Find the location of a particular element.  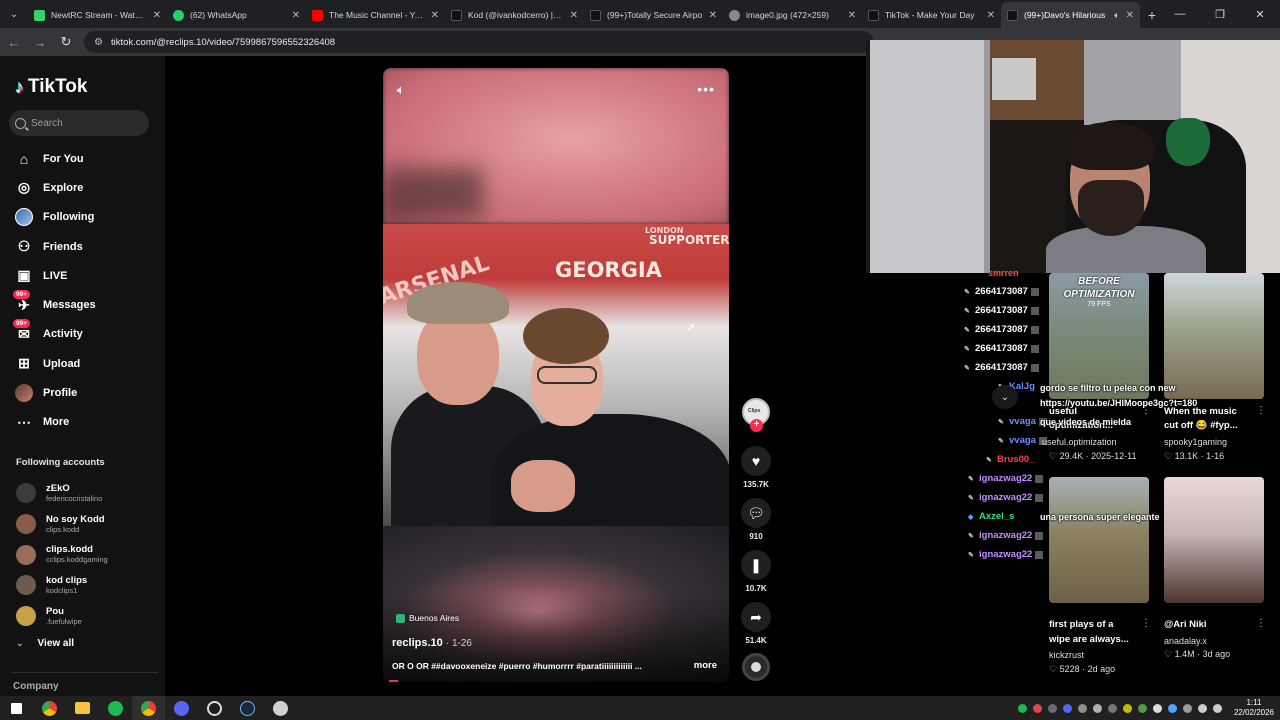

video-tile: BEFORE OPTIMIZATION 79 FPS is located at coordinates (1099, 336).